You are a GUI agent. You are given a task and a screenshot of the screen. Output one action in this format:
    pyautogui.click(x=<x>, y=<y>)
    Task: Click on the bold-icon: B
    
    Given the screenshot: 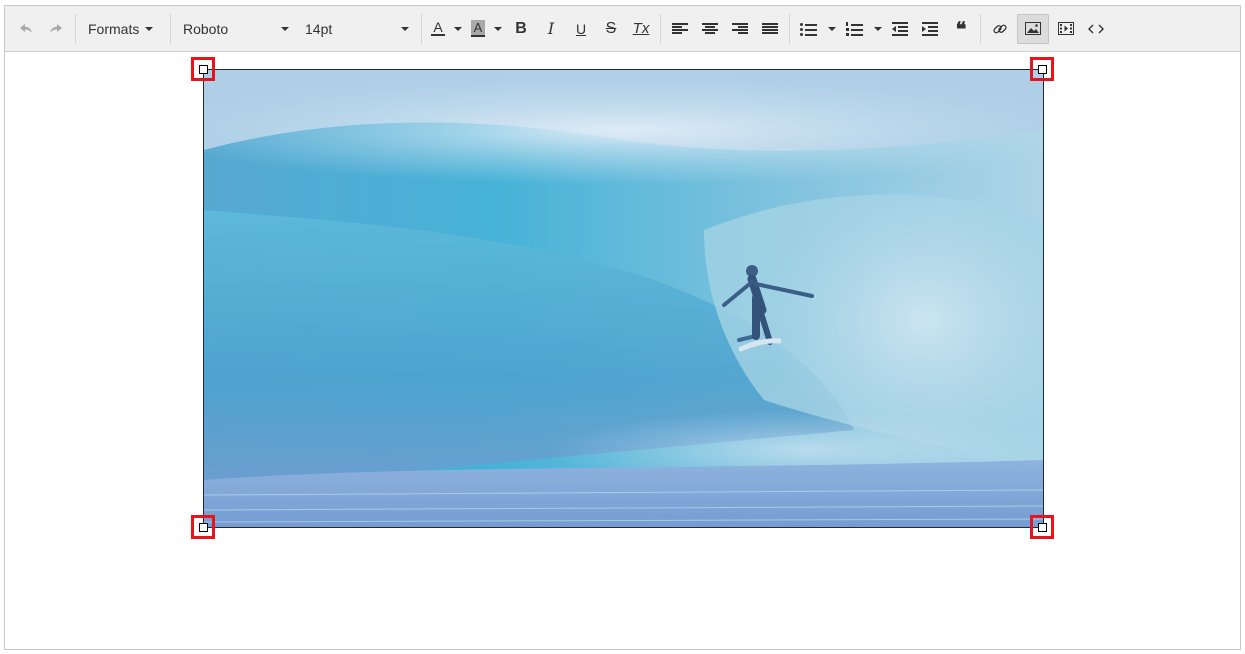 What is the action you would take?
    pyautogui.click(x=521, y=28)
    